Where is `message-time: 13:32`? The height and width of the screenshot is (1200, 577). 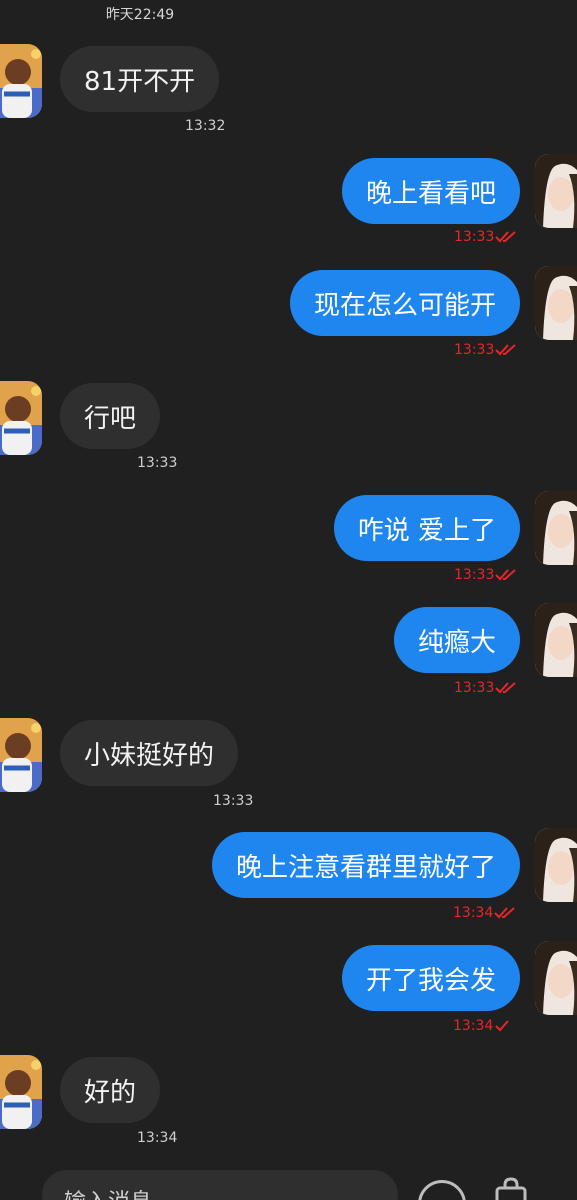 message-time: 13:32 is located at coordinates (205, 126).